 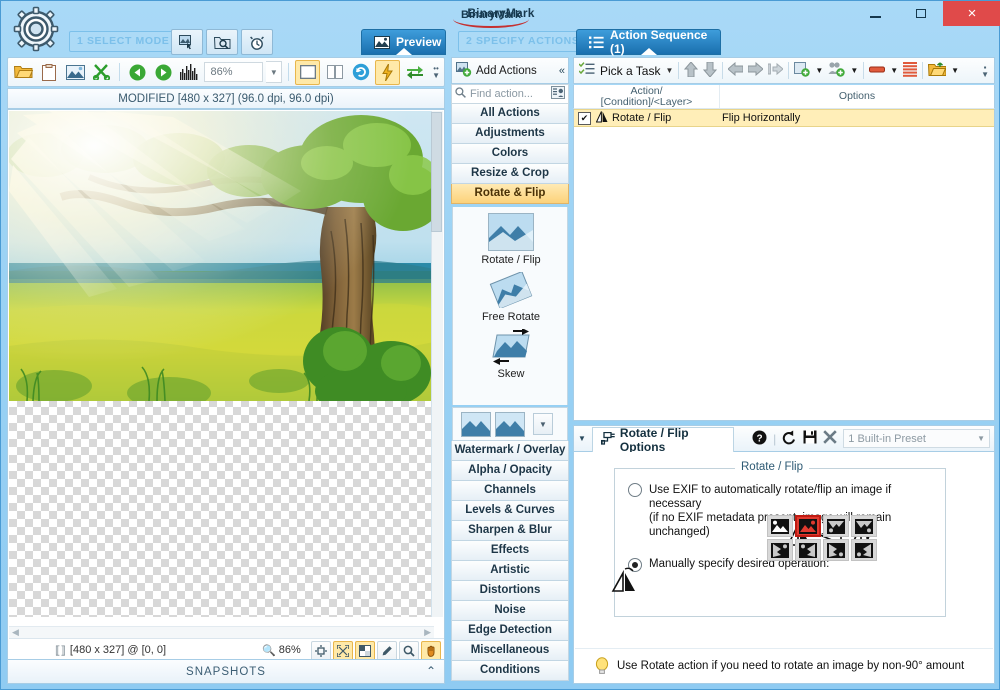 I want to click on action-item-free-rotate: Free Rotate, so click(x=511, y=297).